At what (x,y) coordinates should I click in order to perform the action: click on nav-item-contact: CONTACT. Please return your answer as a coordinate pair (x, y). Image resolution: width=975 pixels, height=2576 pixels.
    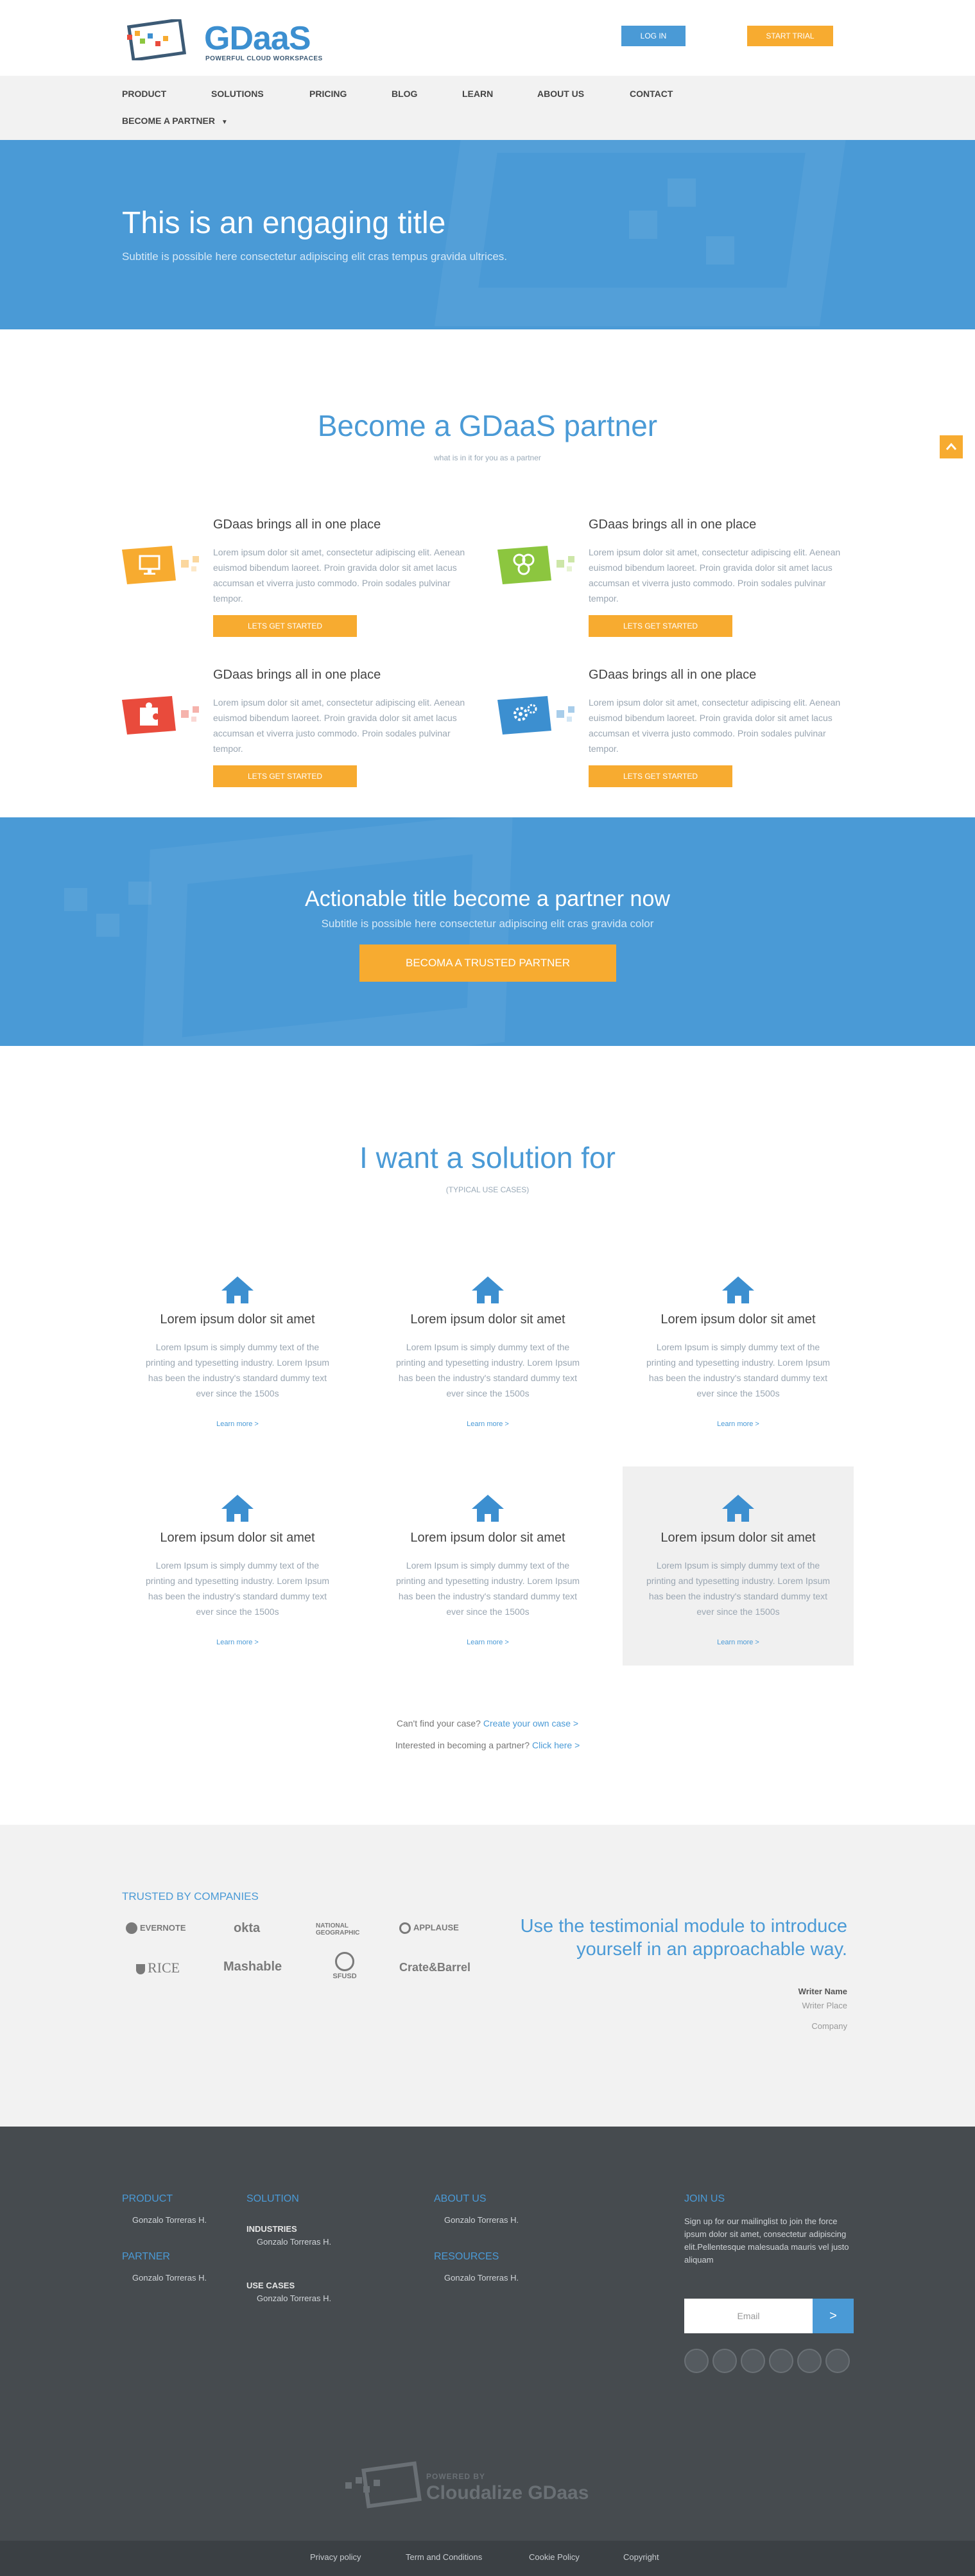
    Looking at the image, I should click on (651, 94).